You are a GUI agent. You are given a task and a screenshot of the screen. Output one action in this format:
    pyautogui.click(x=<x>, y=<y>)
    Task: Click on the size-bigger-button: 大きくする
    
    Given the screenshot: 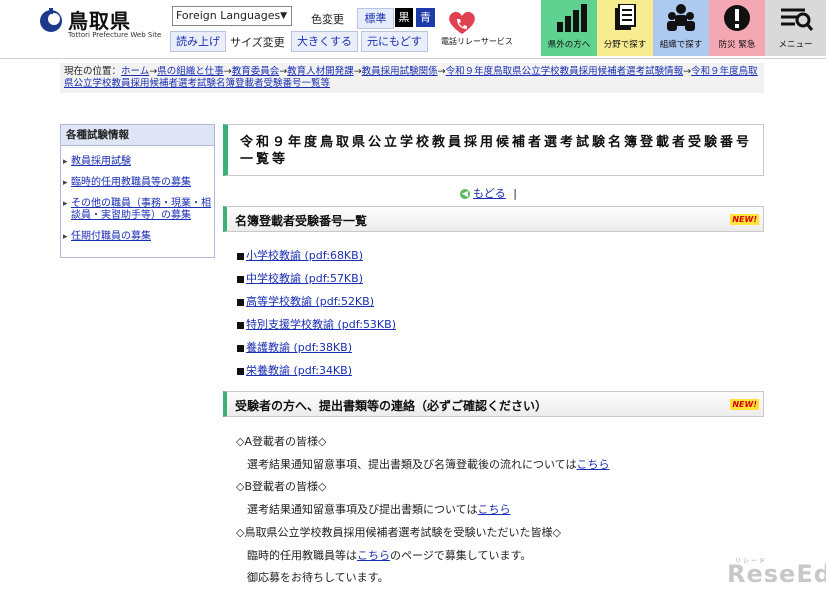 What is the action you would take?
    pyautogui.click(x=324, y=41)
    